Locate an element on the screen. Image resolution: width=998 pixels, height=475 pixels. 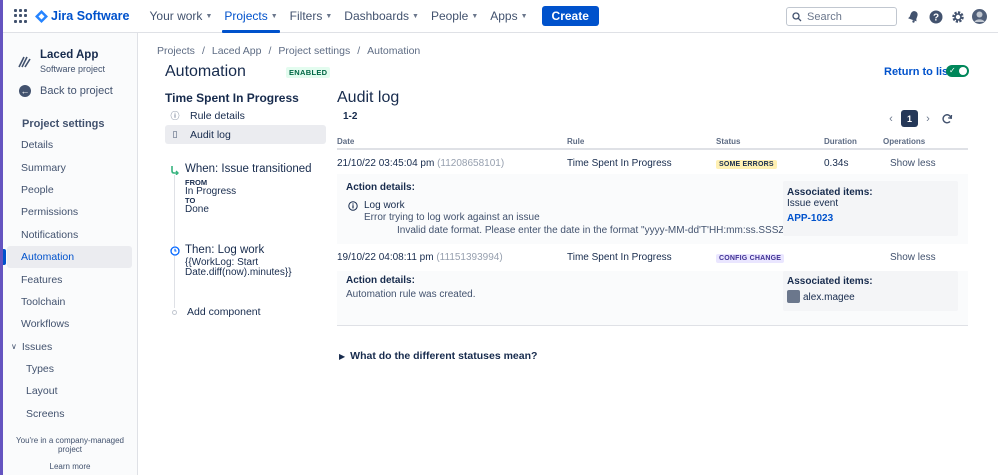
faq-label: What do the different statuses mean? is located at coordinates (444, 356).